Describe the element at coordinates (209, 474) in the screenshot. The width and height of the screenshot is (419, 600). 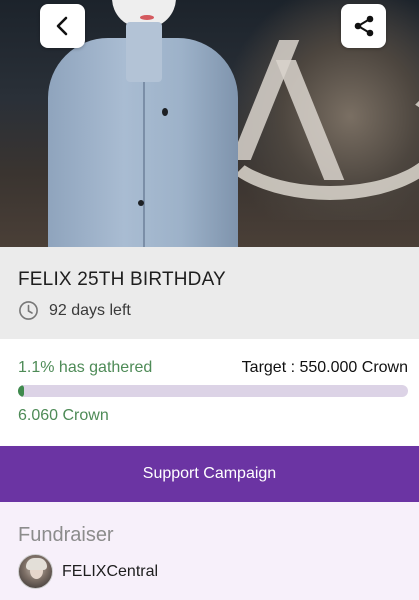
I see `support-campaign-button: Support Campaign` at that location.